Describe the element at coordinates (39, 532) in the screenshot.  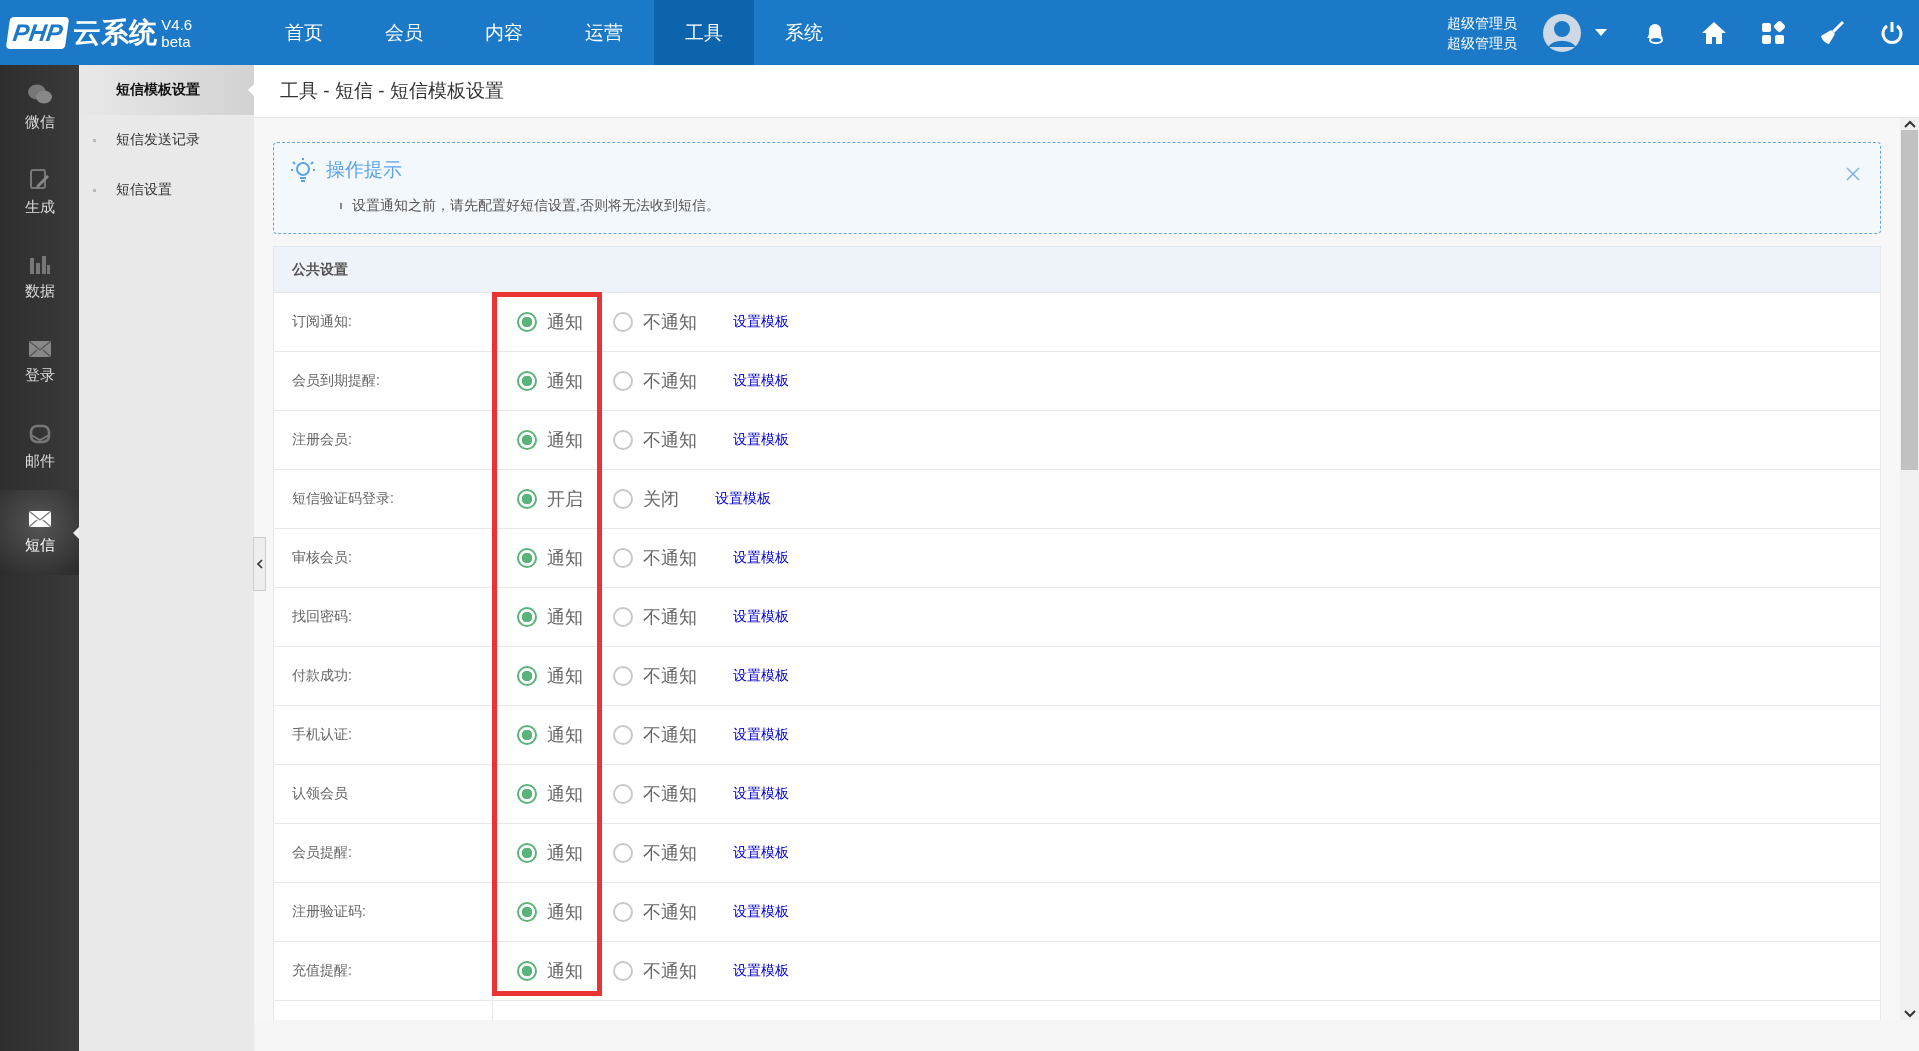
I see `sidebar-item: 短信` at that location.